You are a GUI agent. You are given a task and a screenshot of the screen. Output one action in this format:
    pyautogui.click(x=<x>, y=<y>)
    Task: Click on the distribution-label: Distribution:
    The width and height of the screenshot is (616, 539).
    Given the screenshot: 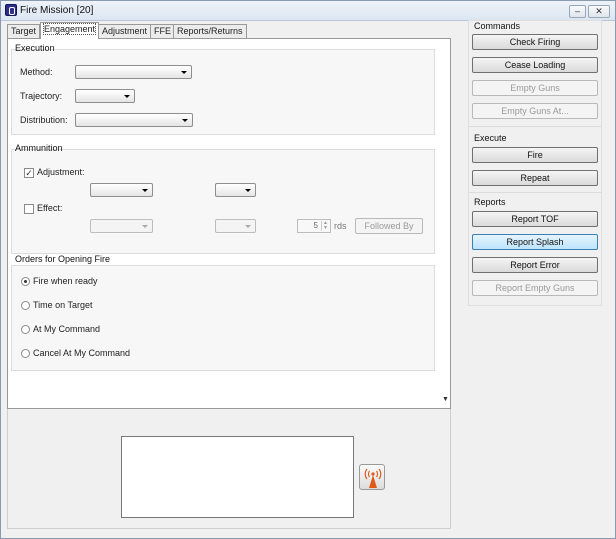 What is the action you would take?
    pyautogui.click(x=44, y=120)
    